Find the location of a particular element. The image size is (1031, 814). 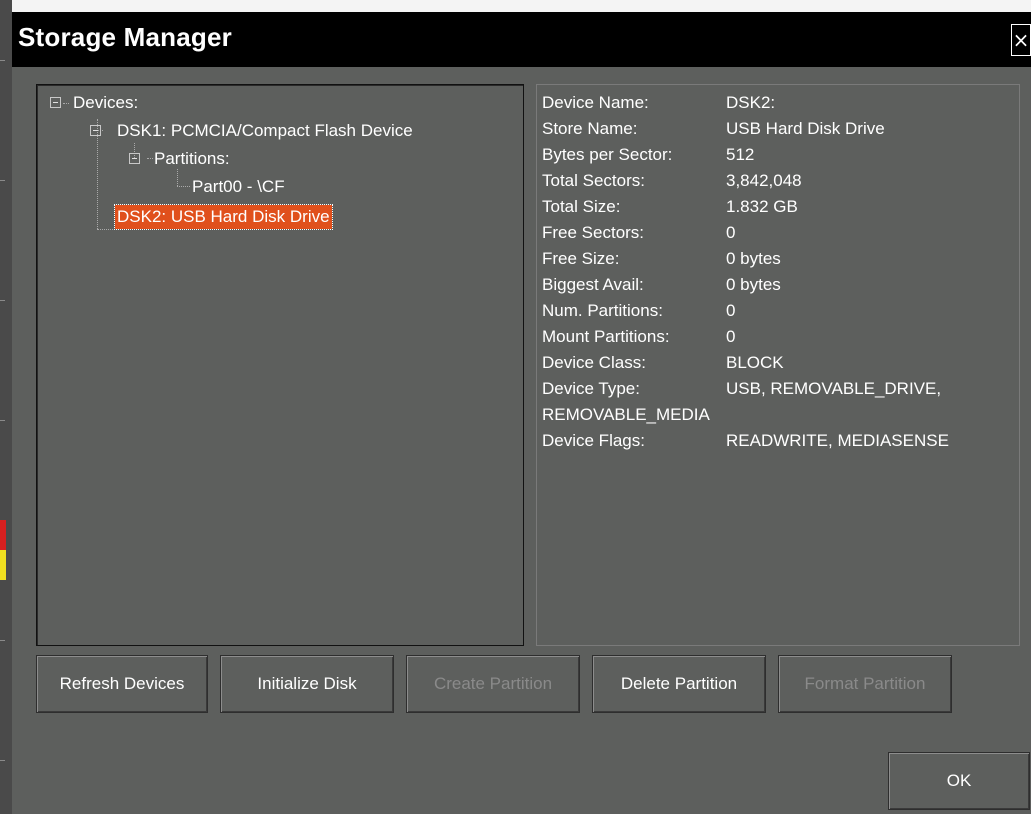

detail-label: Total Size: is located at coordinates (581, 206).